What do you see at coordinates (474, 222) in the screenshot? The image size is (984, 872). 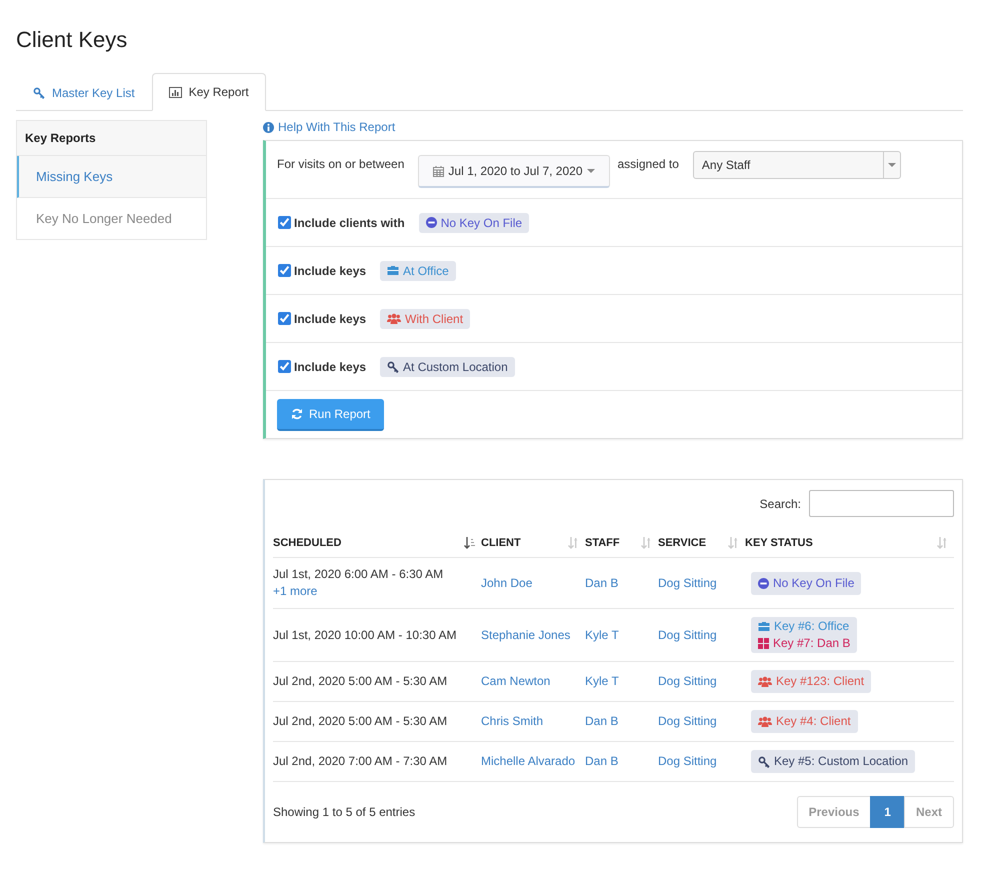 I see `key-tag: No Key On File` at bounding box center [474, 222].